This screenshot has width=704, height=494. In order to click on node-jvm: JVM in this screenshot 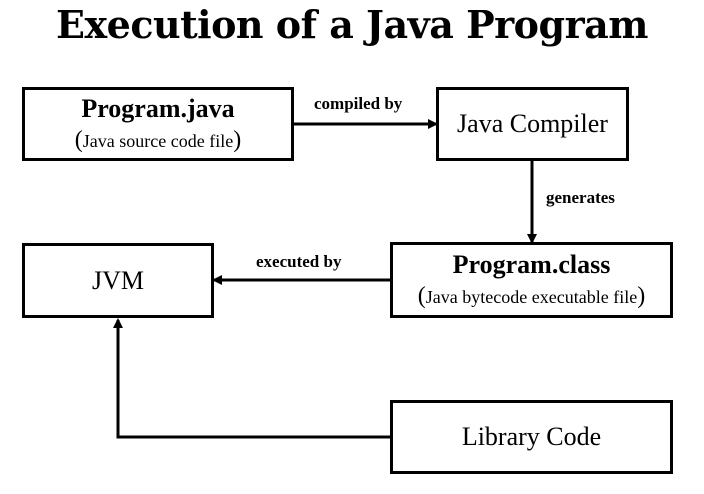, I will do `click(118, 280)`.